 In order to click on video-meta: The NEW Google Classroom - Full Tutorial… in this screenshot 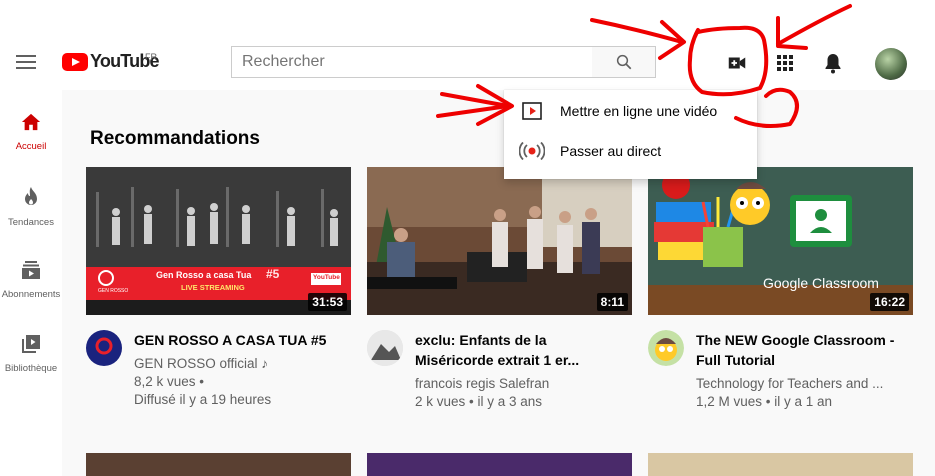, I will do `click(802, 370)`.